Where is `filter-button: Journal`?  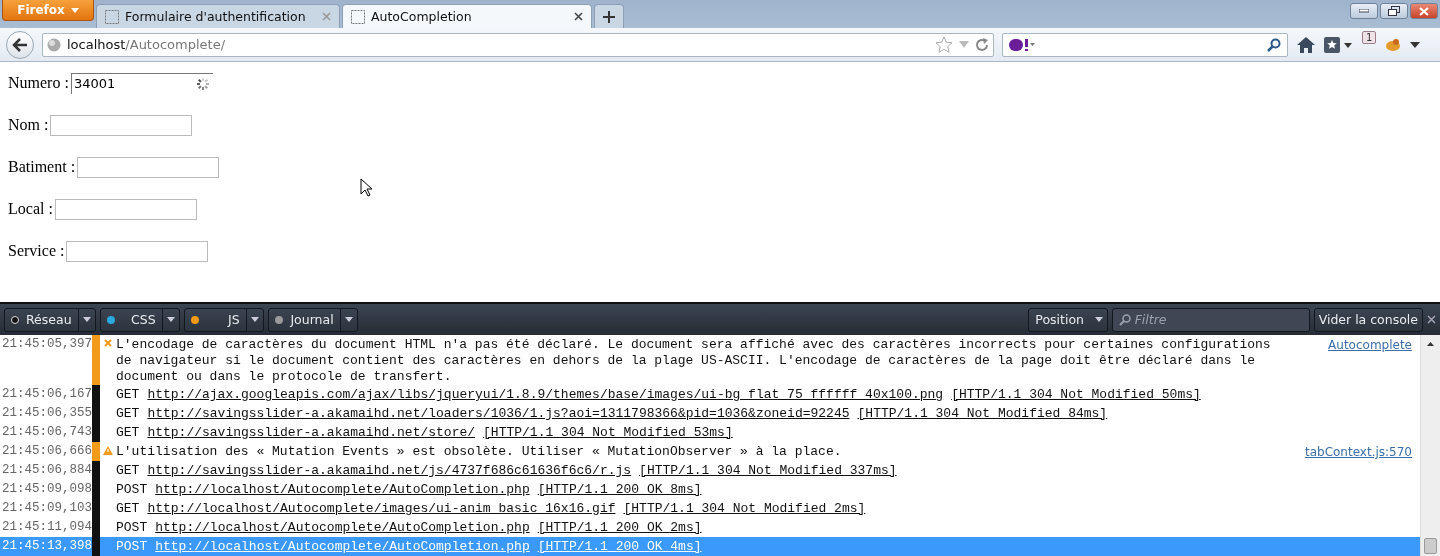 filter-button: Journal is located at coordinates (312, 319).